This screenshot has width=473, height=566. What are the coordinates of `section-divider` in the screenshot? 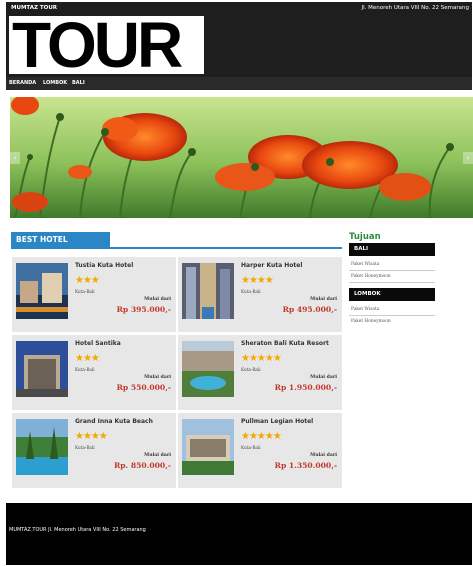 It's located at (176, 248).